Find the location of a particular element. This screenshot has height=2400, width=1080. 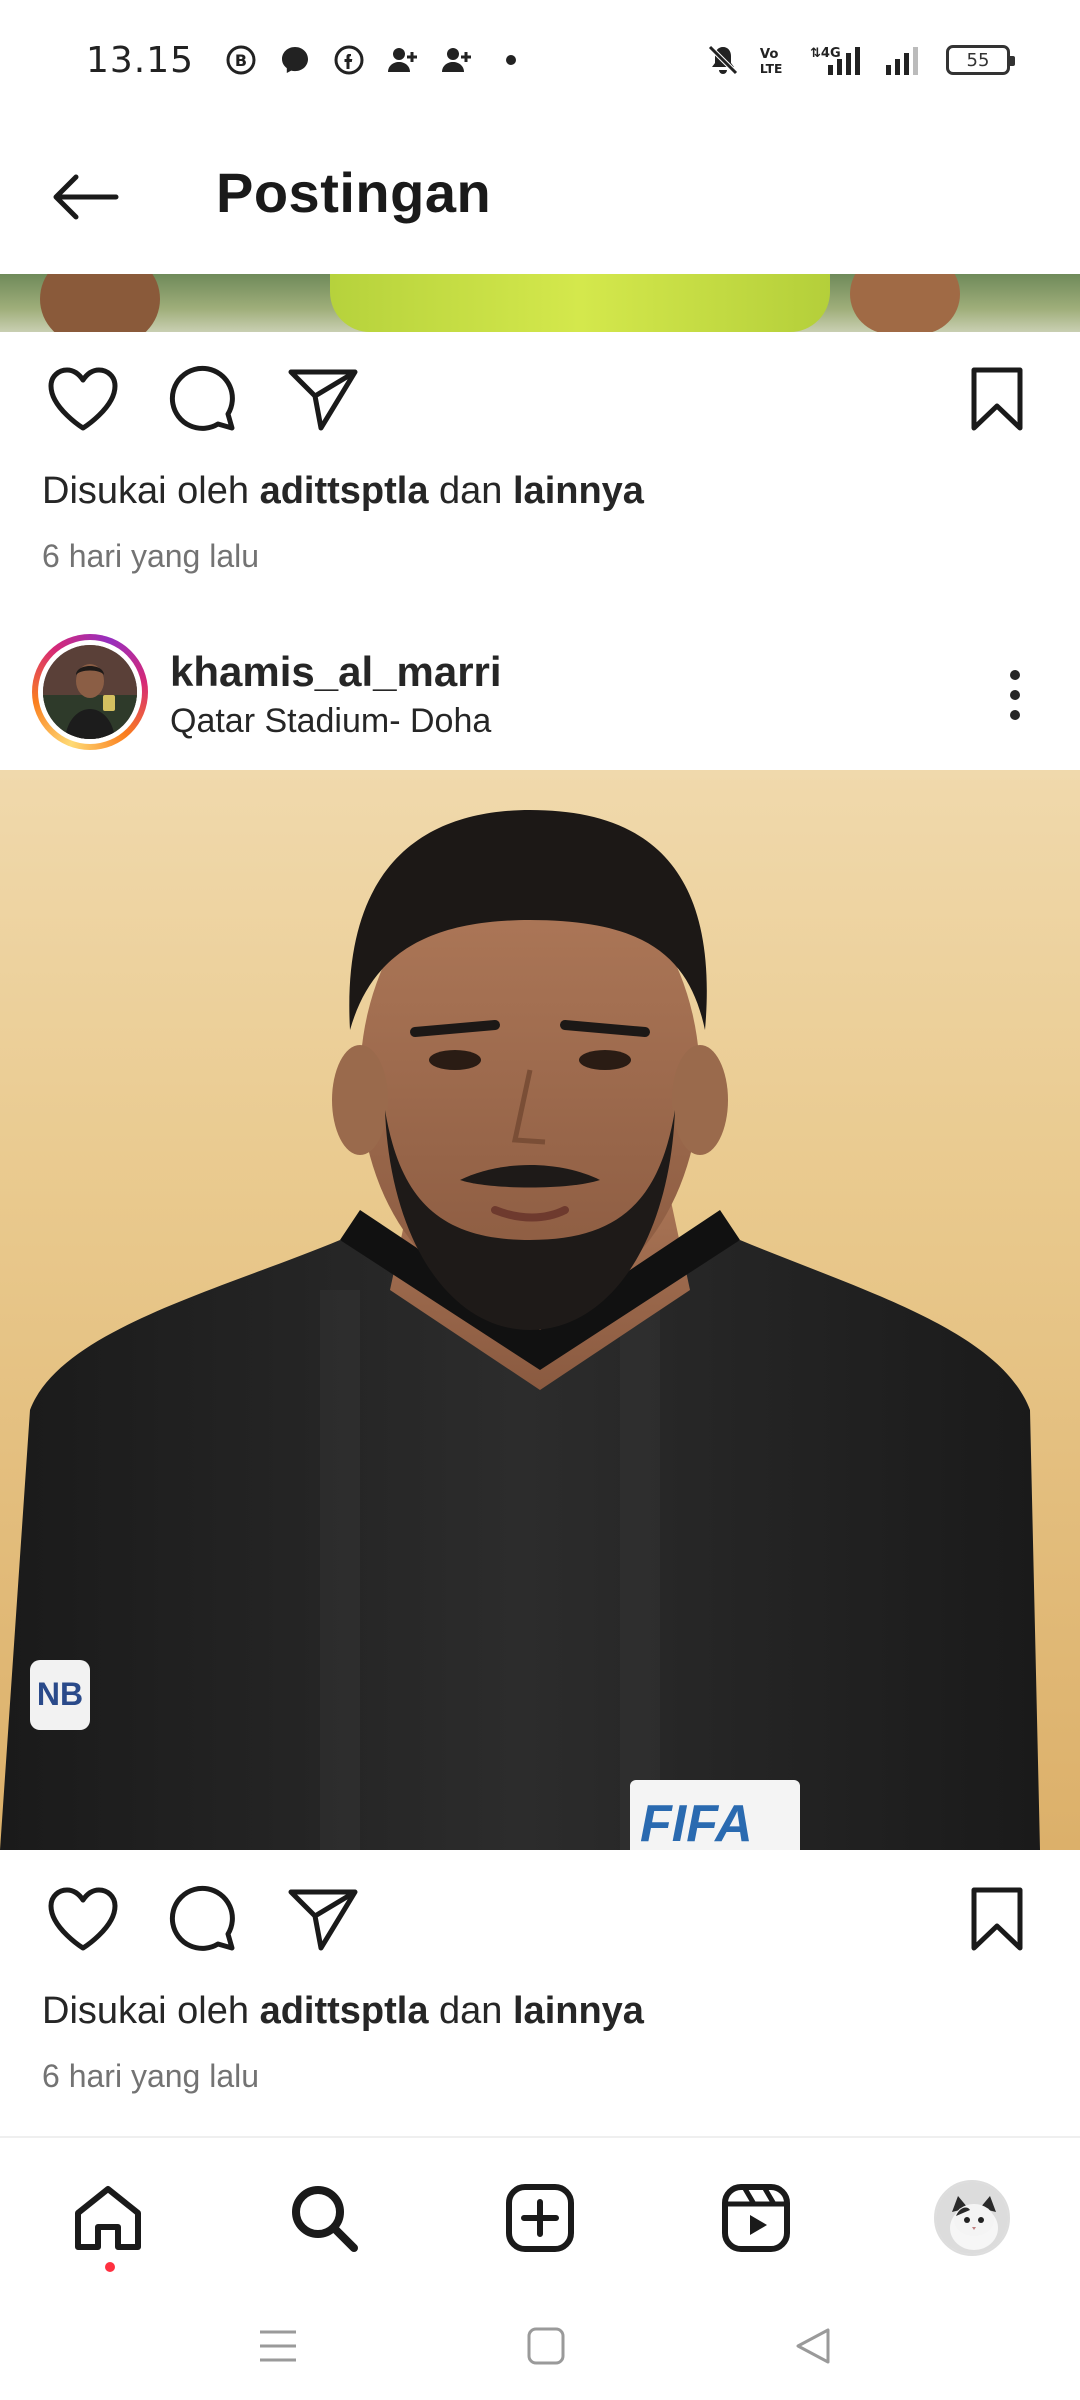

nav-profile is located at coordinates (972, 2218).